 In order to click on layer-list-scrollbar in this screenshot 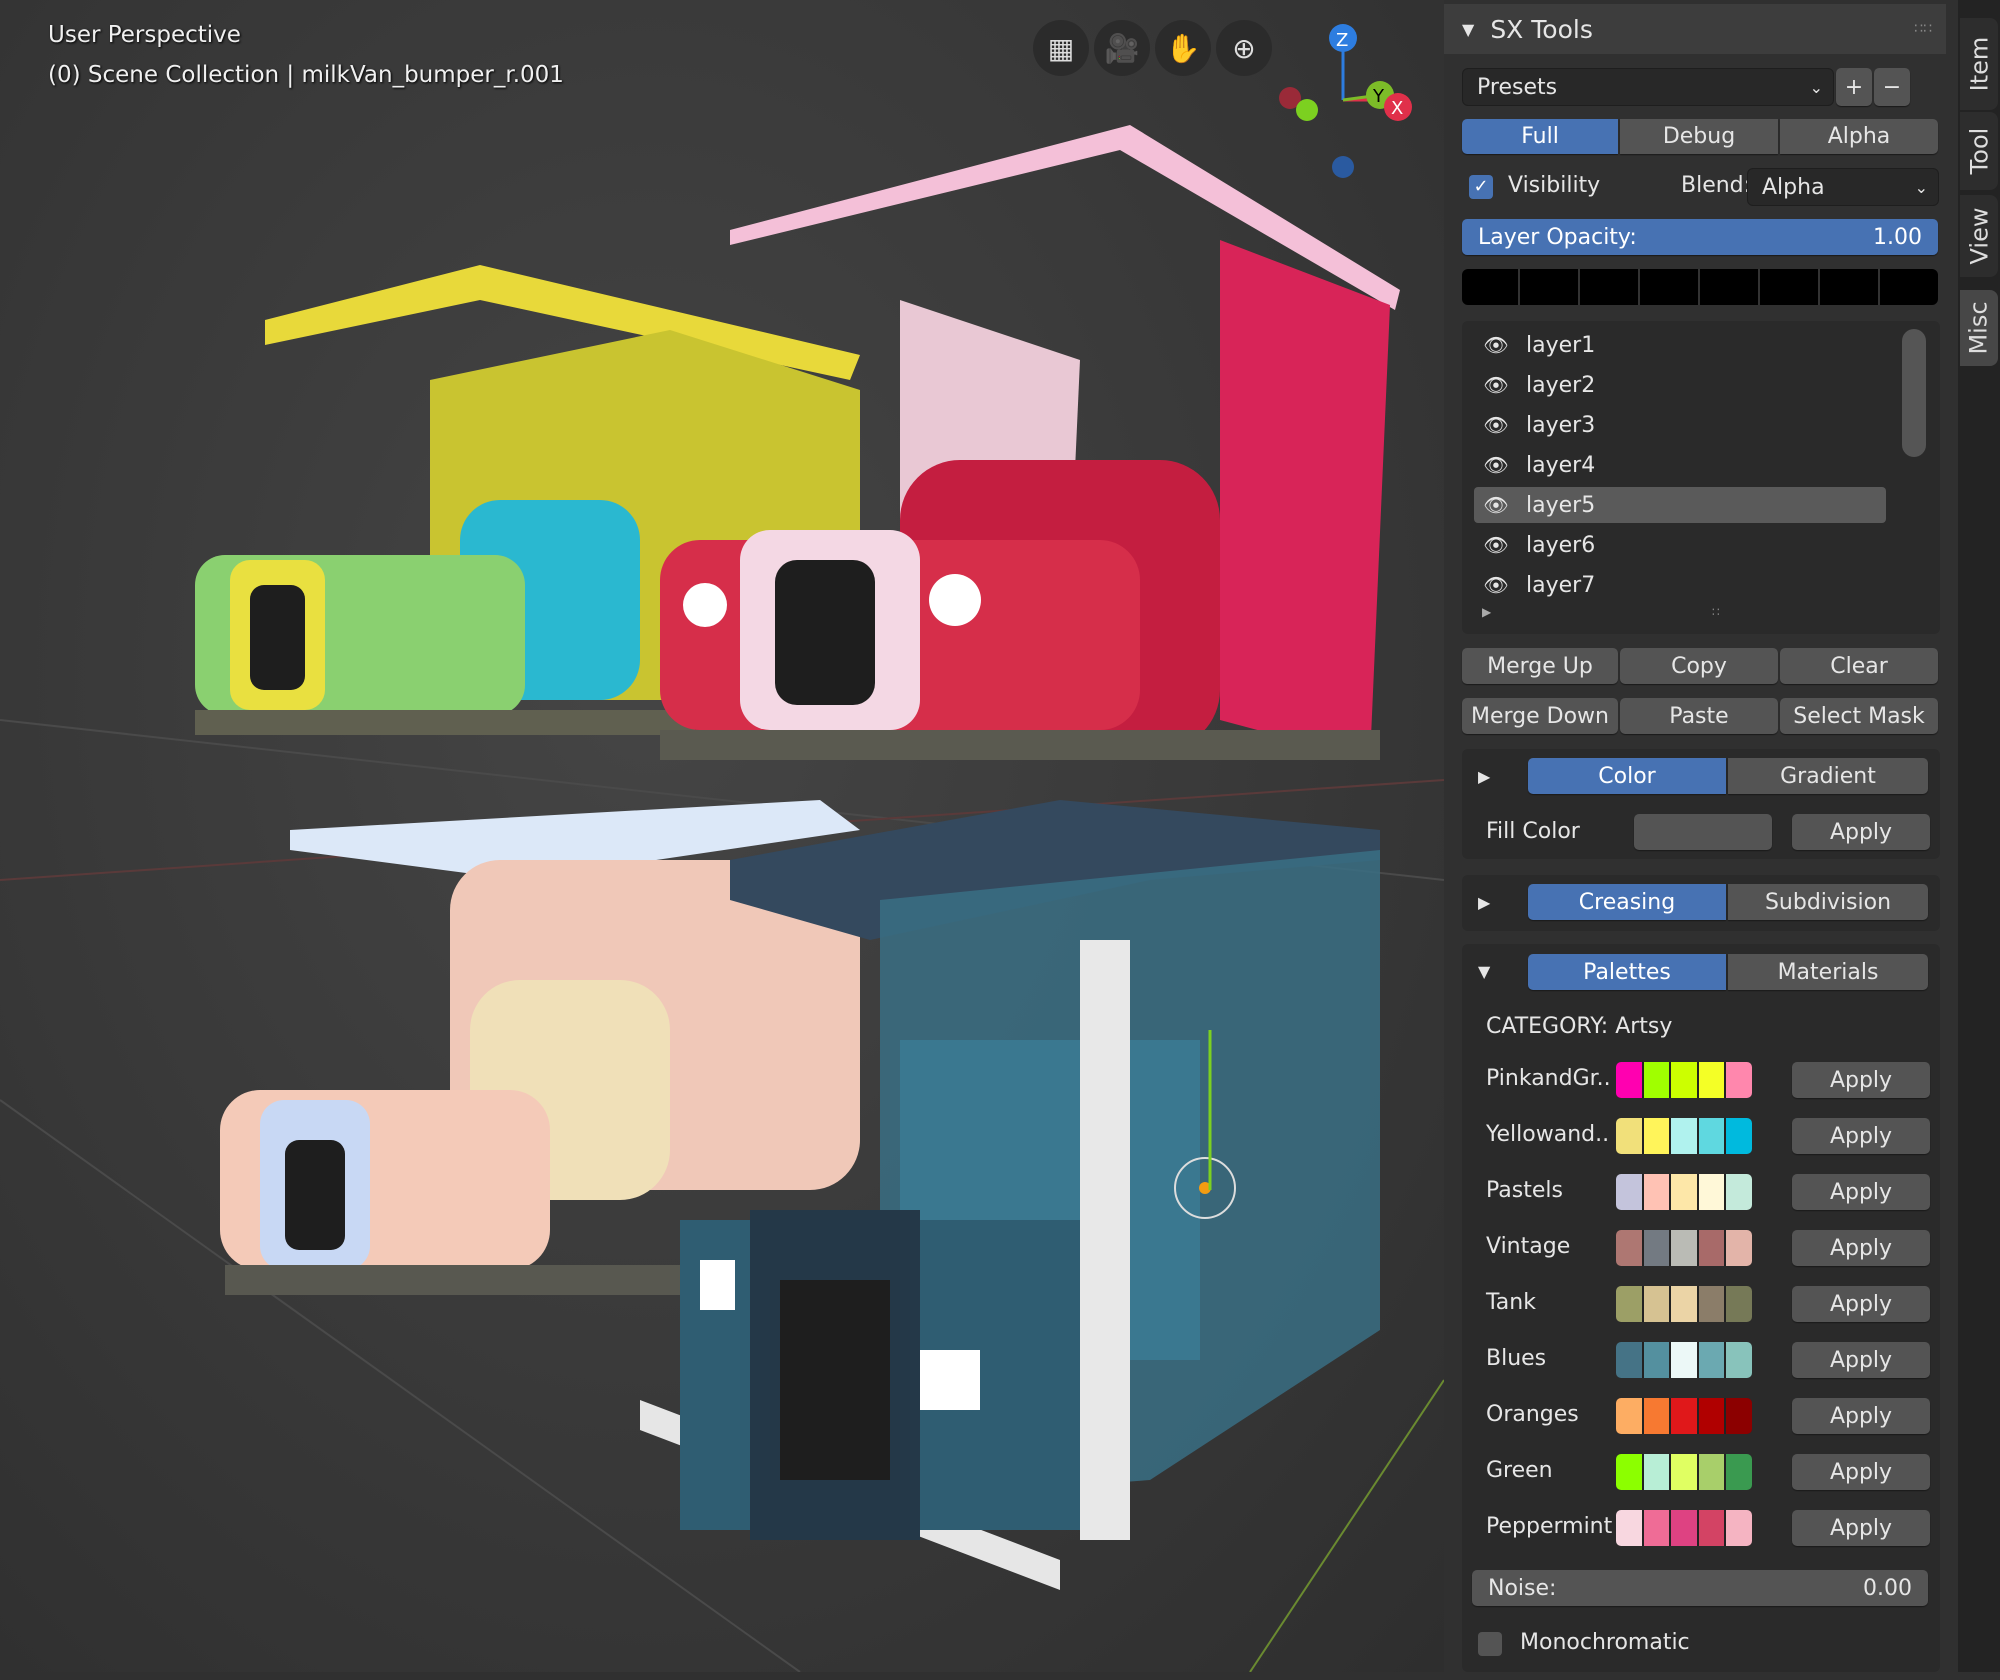, I will do `click(1914, 393)`.